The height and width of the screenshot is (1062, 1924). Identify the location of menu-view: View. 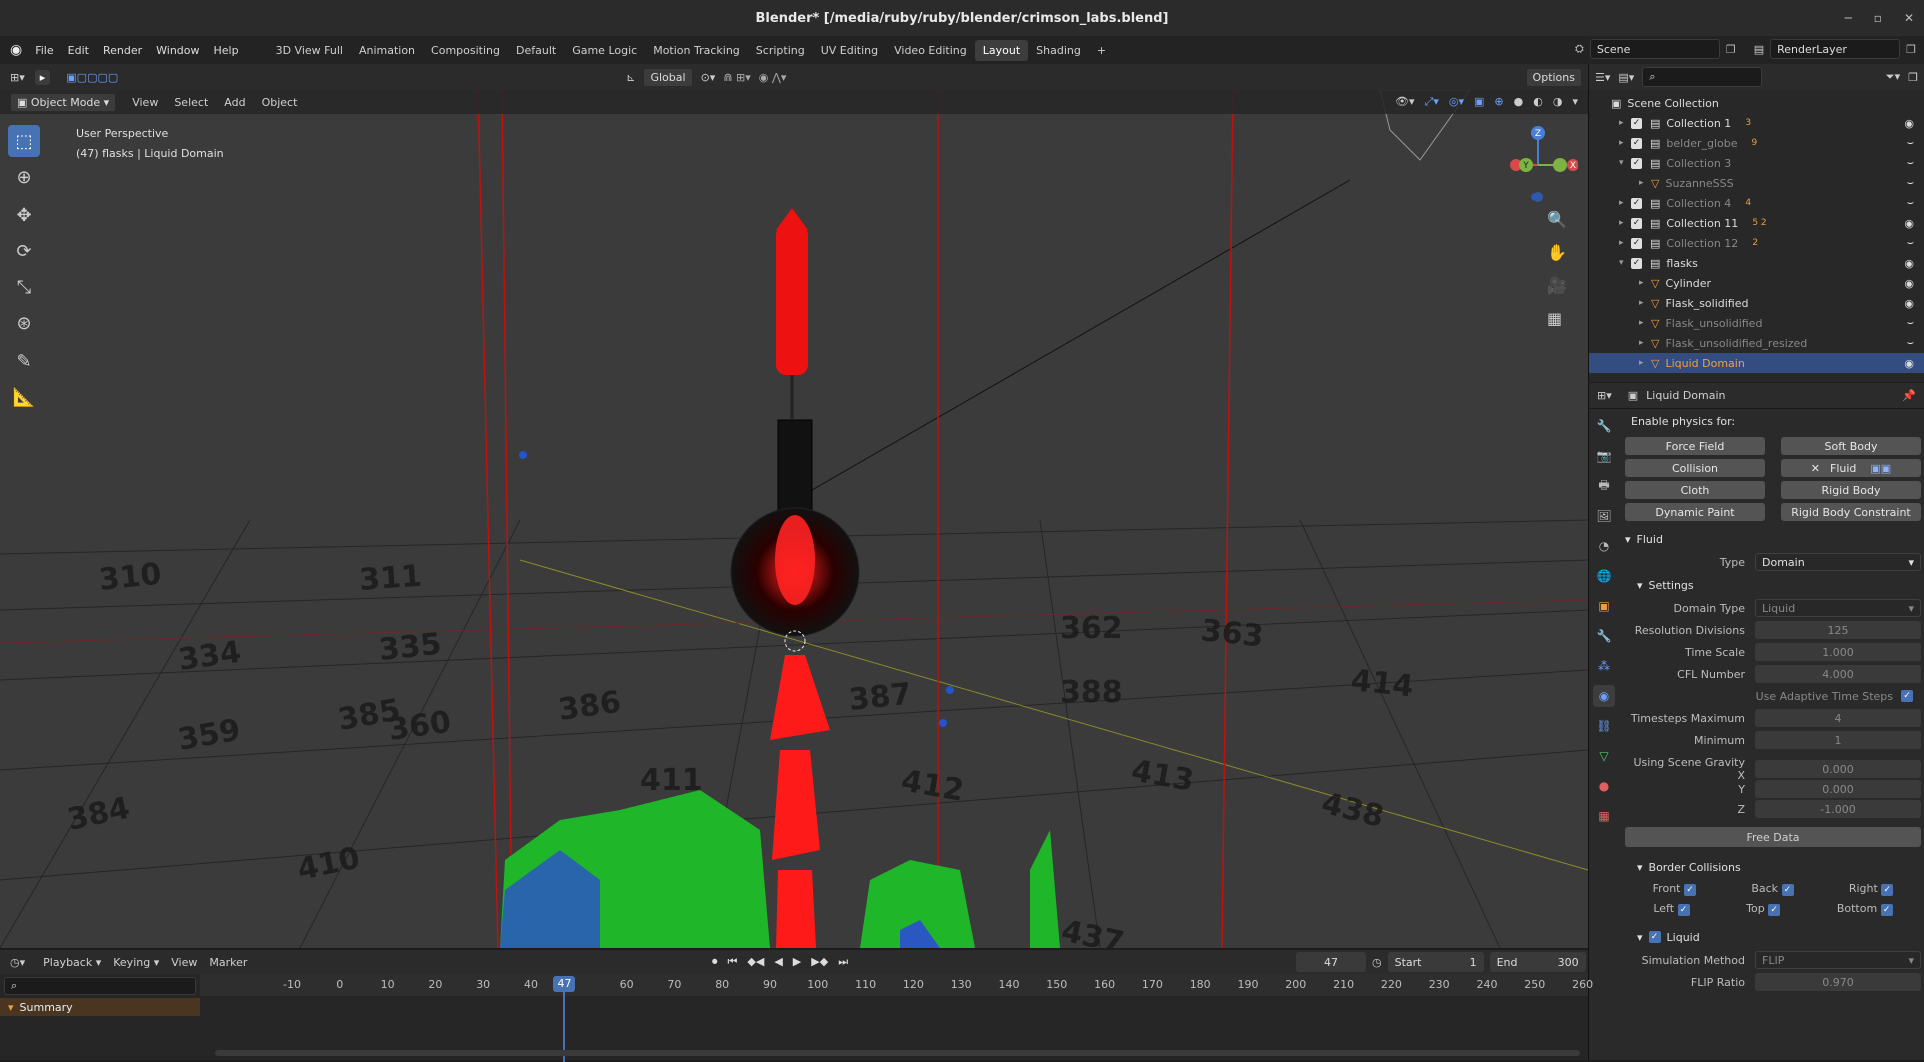
(145, 102).